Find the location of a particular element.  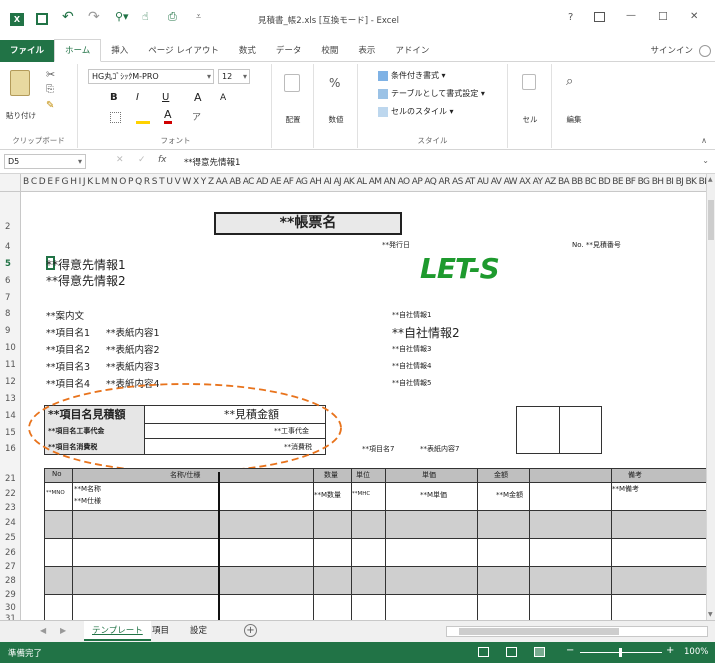

next-sheet-icon: ▶ is located at coordinates (63, 630).